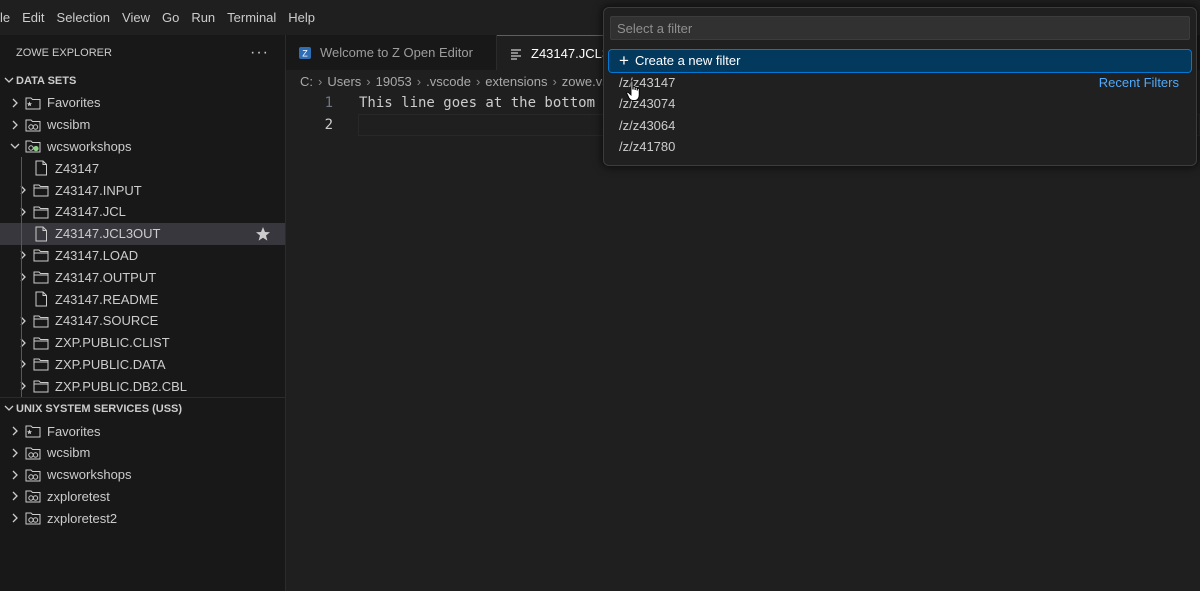 This screenshot has width=1200, height=591. What do you see at coordinates (108, 234) in the screenshot?
I see `tree-item-label: Z43147.JCL3OUT` at bounding box center [108, 234].